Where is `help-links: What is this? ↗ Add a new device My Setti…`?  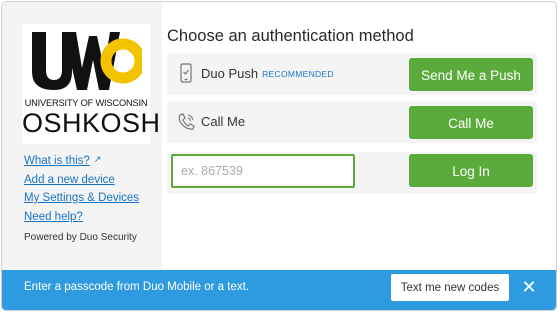
help-links: What is this? ↗ Add a new device My Setti… is located at coordinates (81, 188).